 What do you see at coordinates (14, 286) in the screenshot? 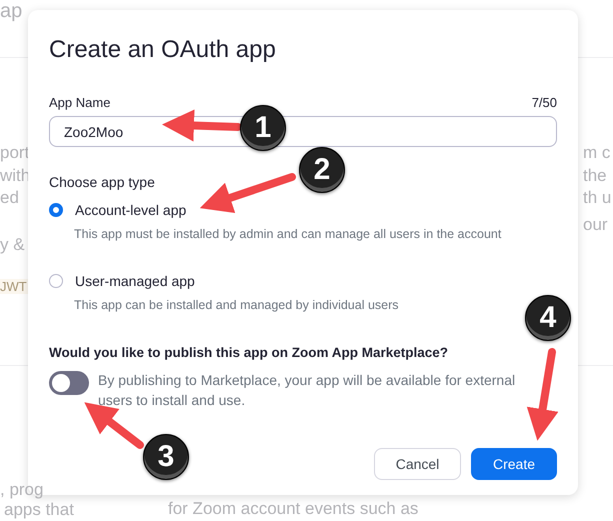
I see `background-text: JWT` at bounding box center [14, 286].